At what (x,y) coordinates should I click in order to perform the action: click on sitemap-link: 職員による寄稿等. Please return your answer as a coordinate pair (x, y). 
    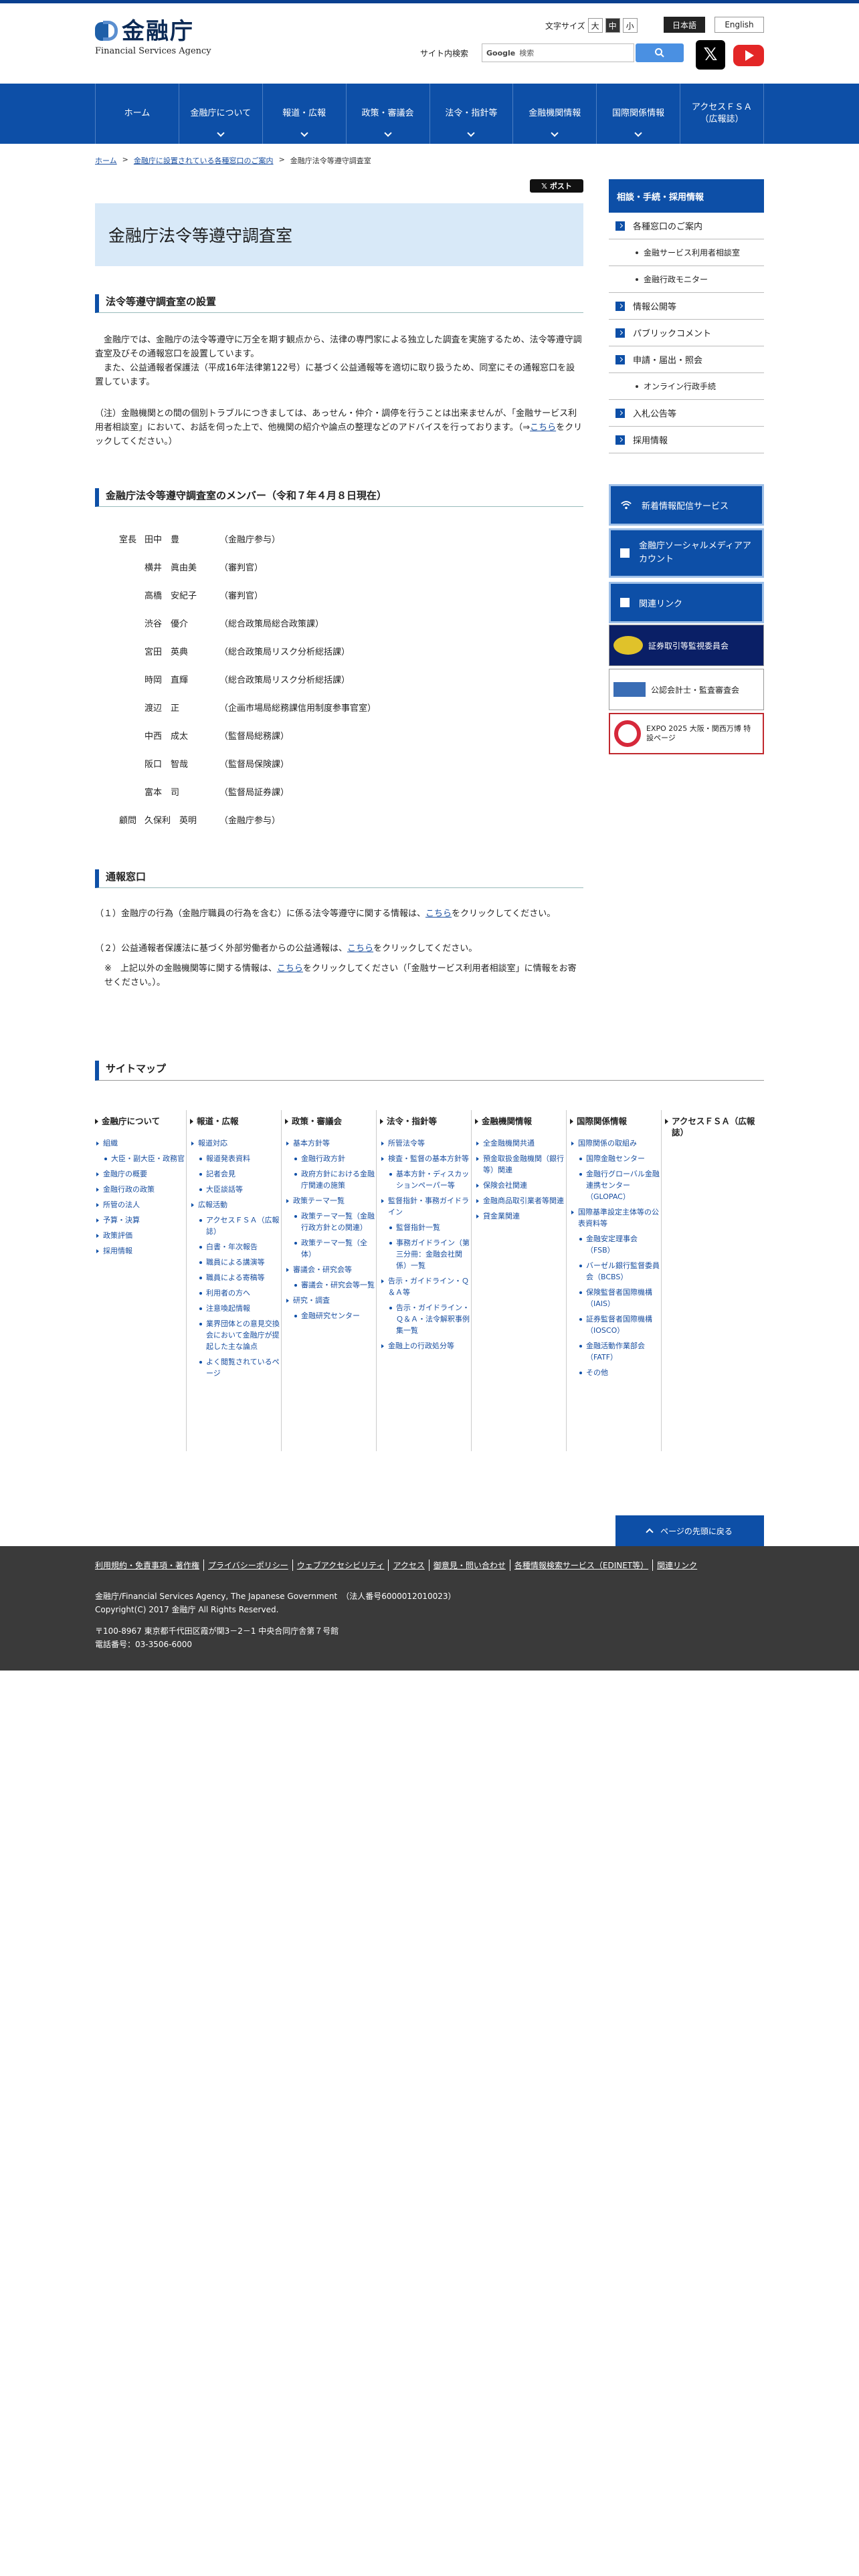
    Looking at the image, I should click on (235, 1277).